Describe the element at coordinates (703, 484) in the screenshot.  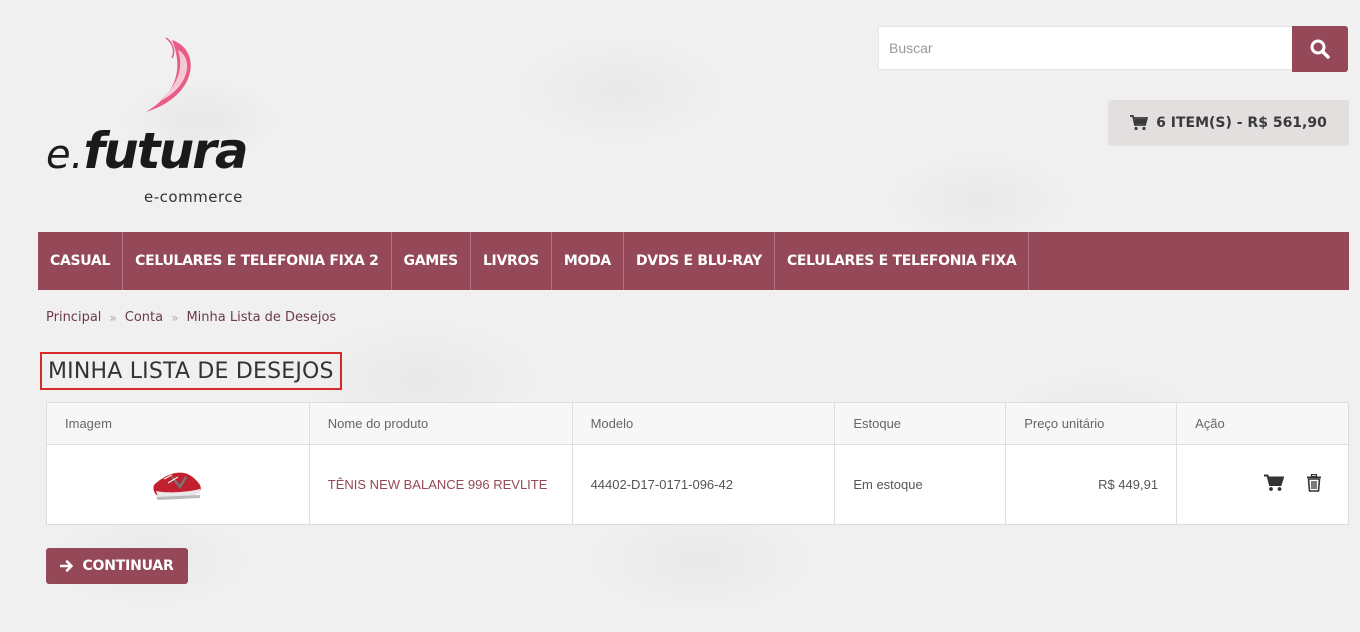
I see `product-model: 44402-D17-0171-096-42` at that location.